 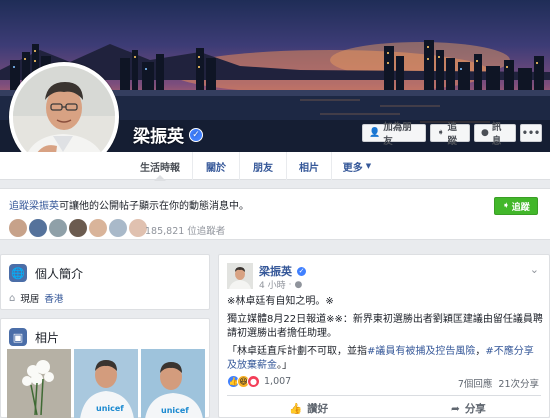 What do you see at coordinates (168, 134) in the screenshot?
I see `profile-name: 梁振英 ✓` at bounding box center [168, 134].